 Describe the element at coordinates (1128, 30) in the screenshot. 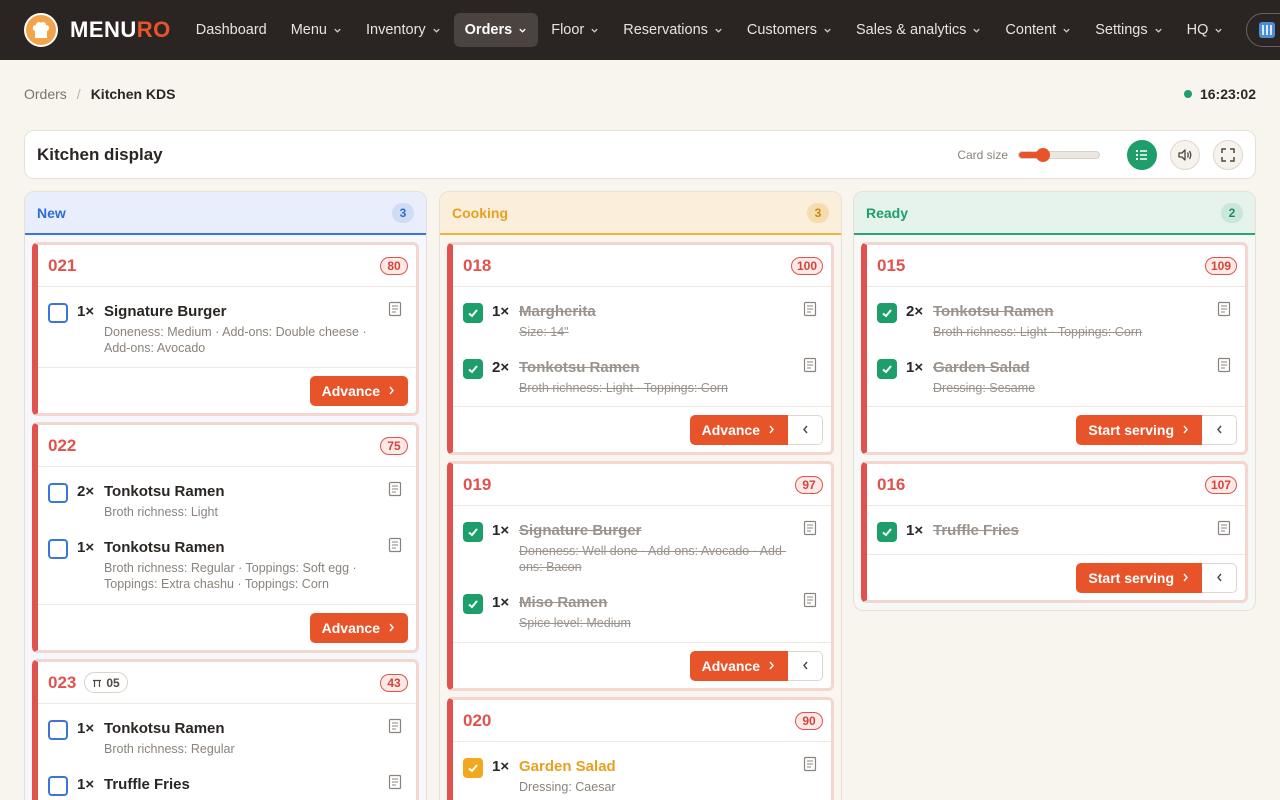

I see `nav-settings: Settings` at that location.